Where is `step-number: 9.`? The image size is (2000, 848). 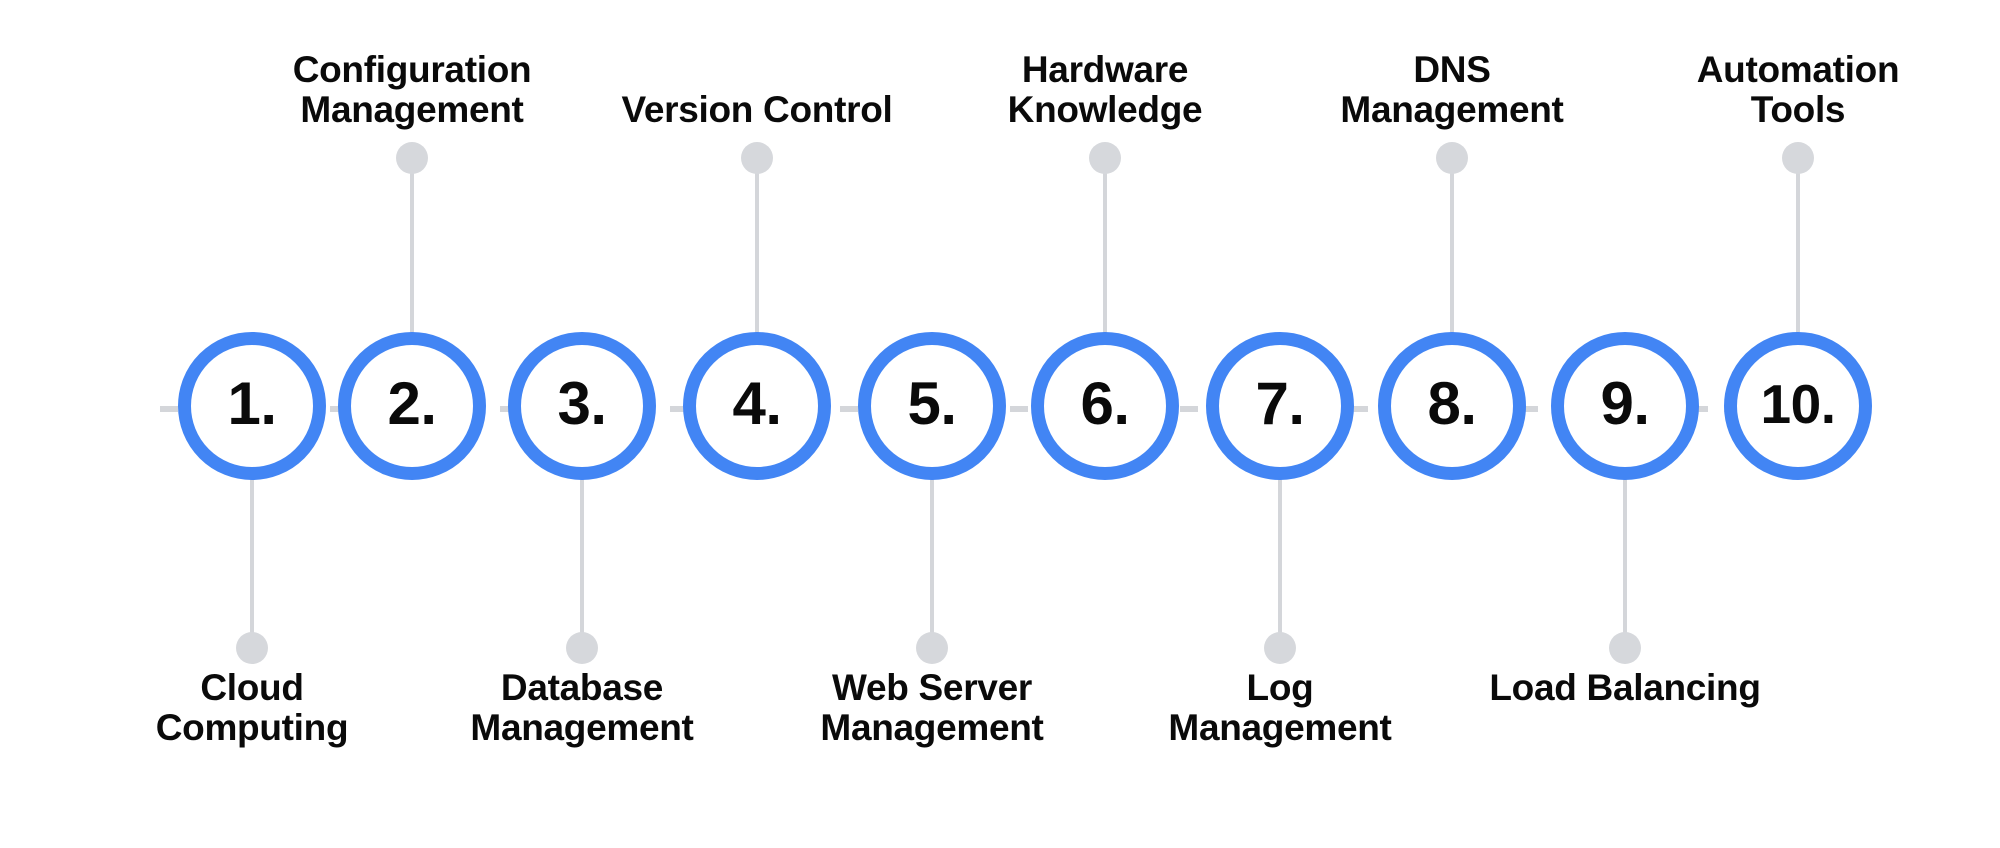
step-number: 9. is located at coordinates (1625, 403).